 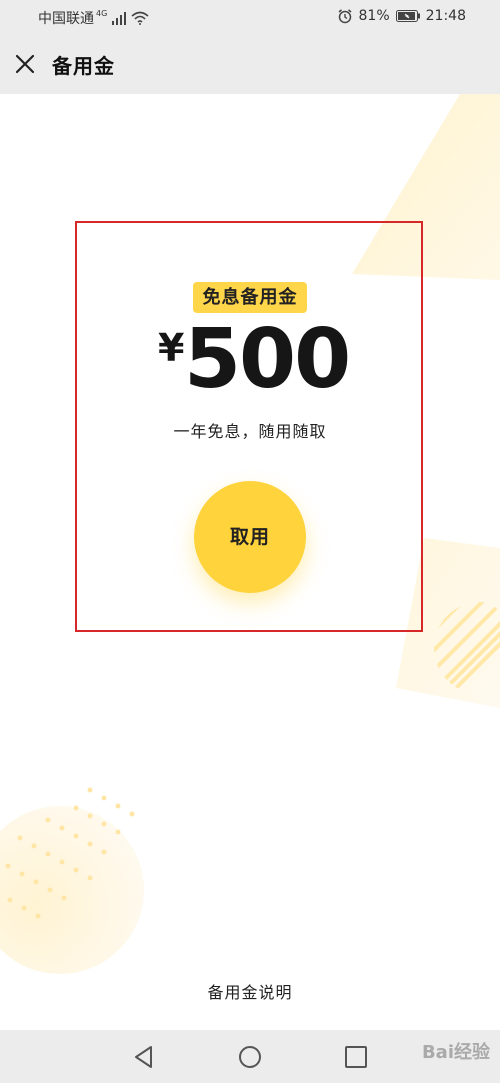 I want to click on watermark-logo: Bai经验, so click(x=455, y=1052).